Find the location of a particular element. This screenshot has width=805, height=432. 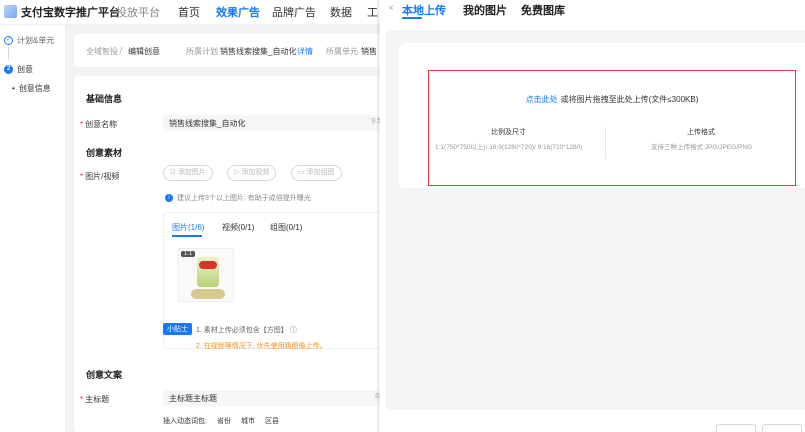

tab-my-images: 我的图片 is located at coordinates (485, 10).